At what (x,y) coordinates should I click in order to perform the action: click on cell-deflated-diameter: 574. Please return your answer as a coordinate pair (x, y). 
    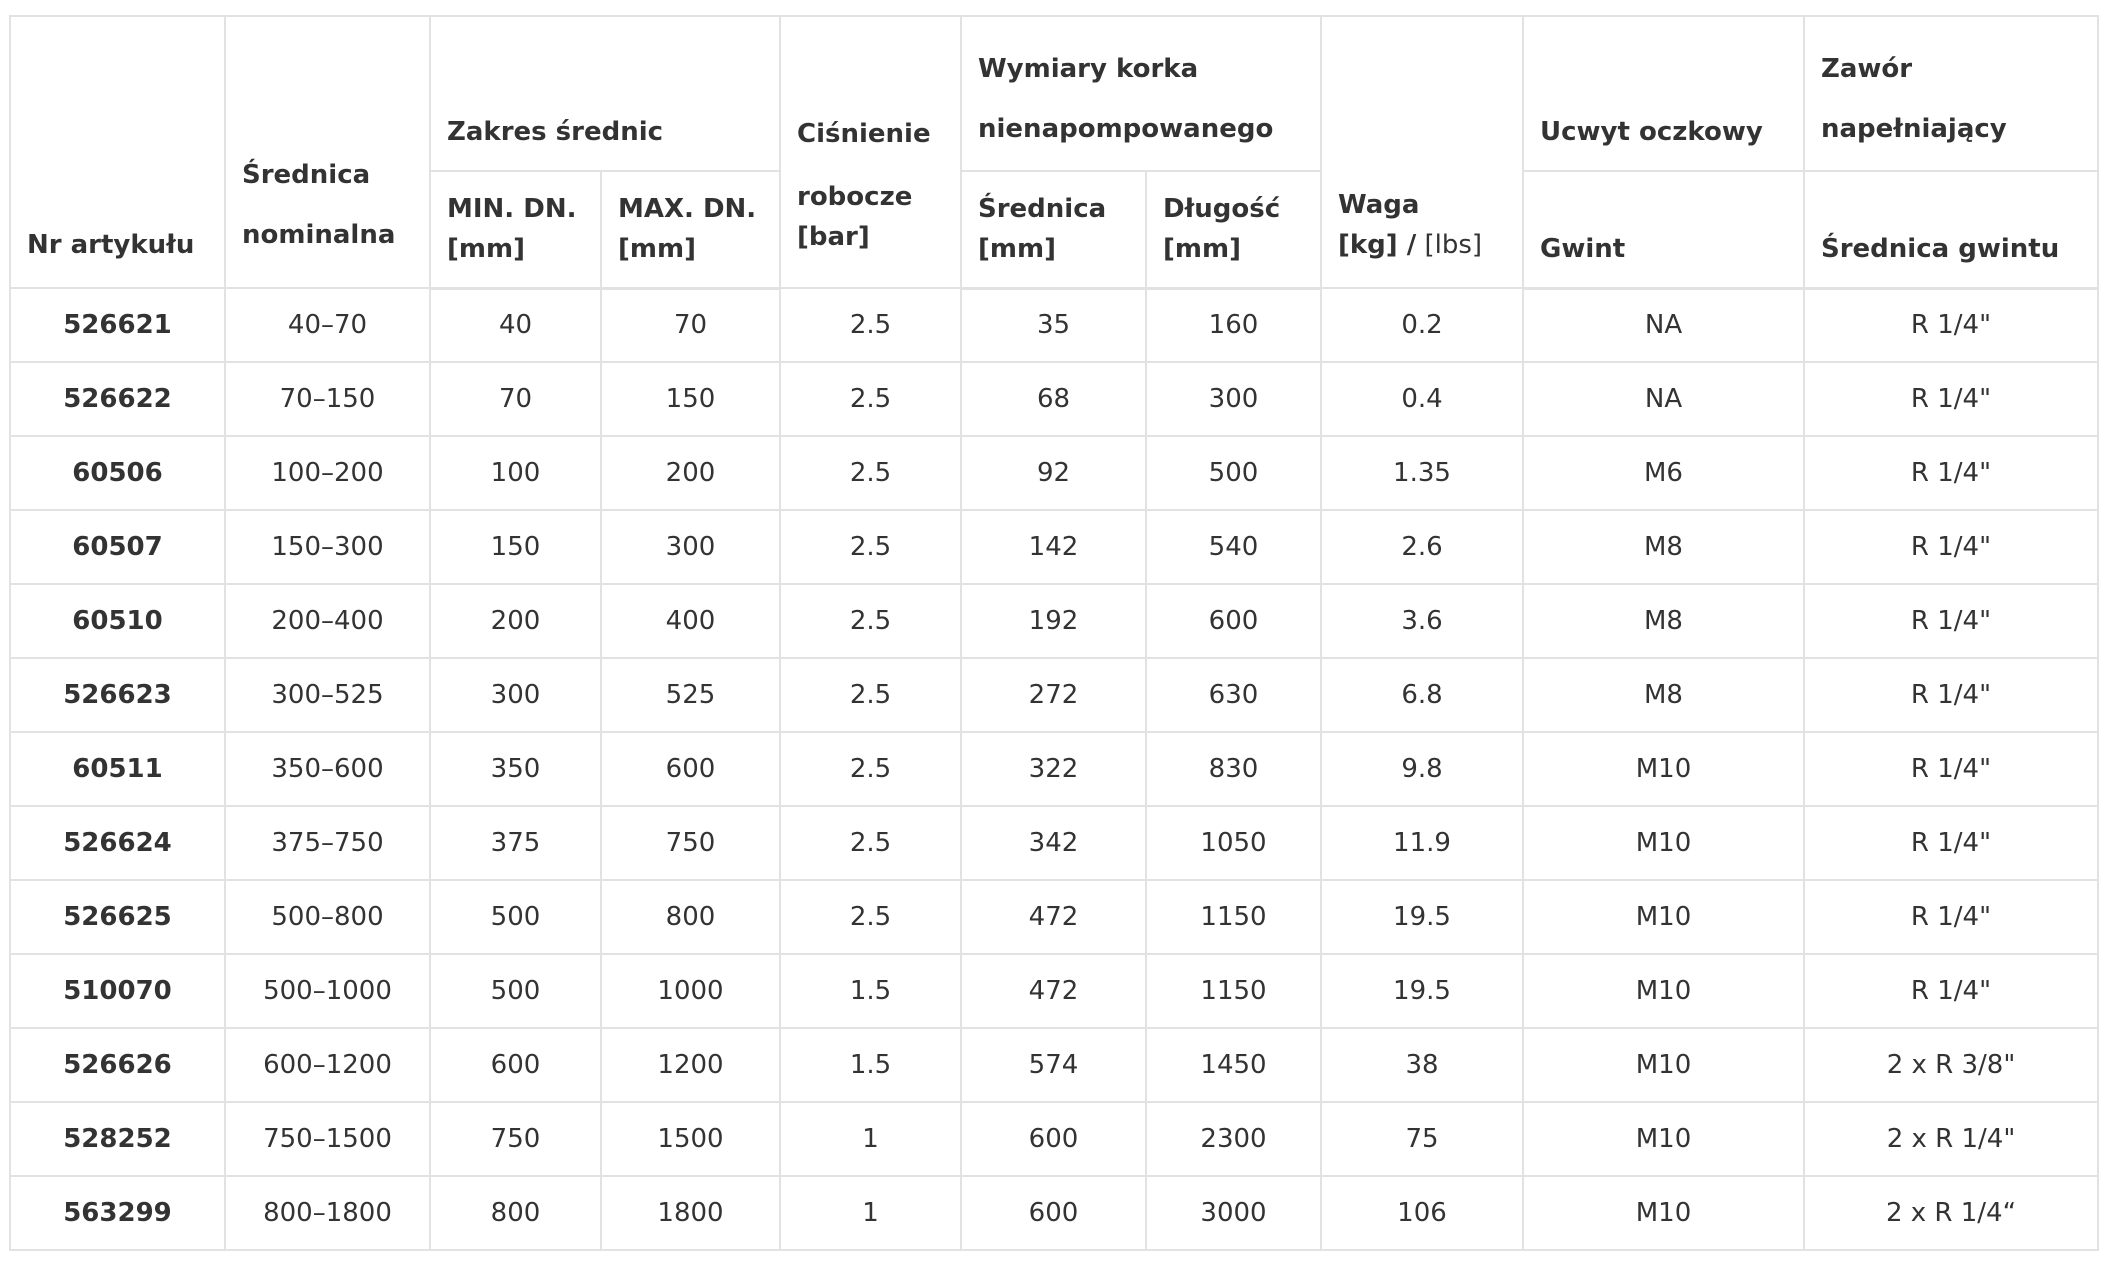
    Looking at the image, I should click on (1053, 1065).